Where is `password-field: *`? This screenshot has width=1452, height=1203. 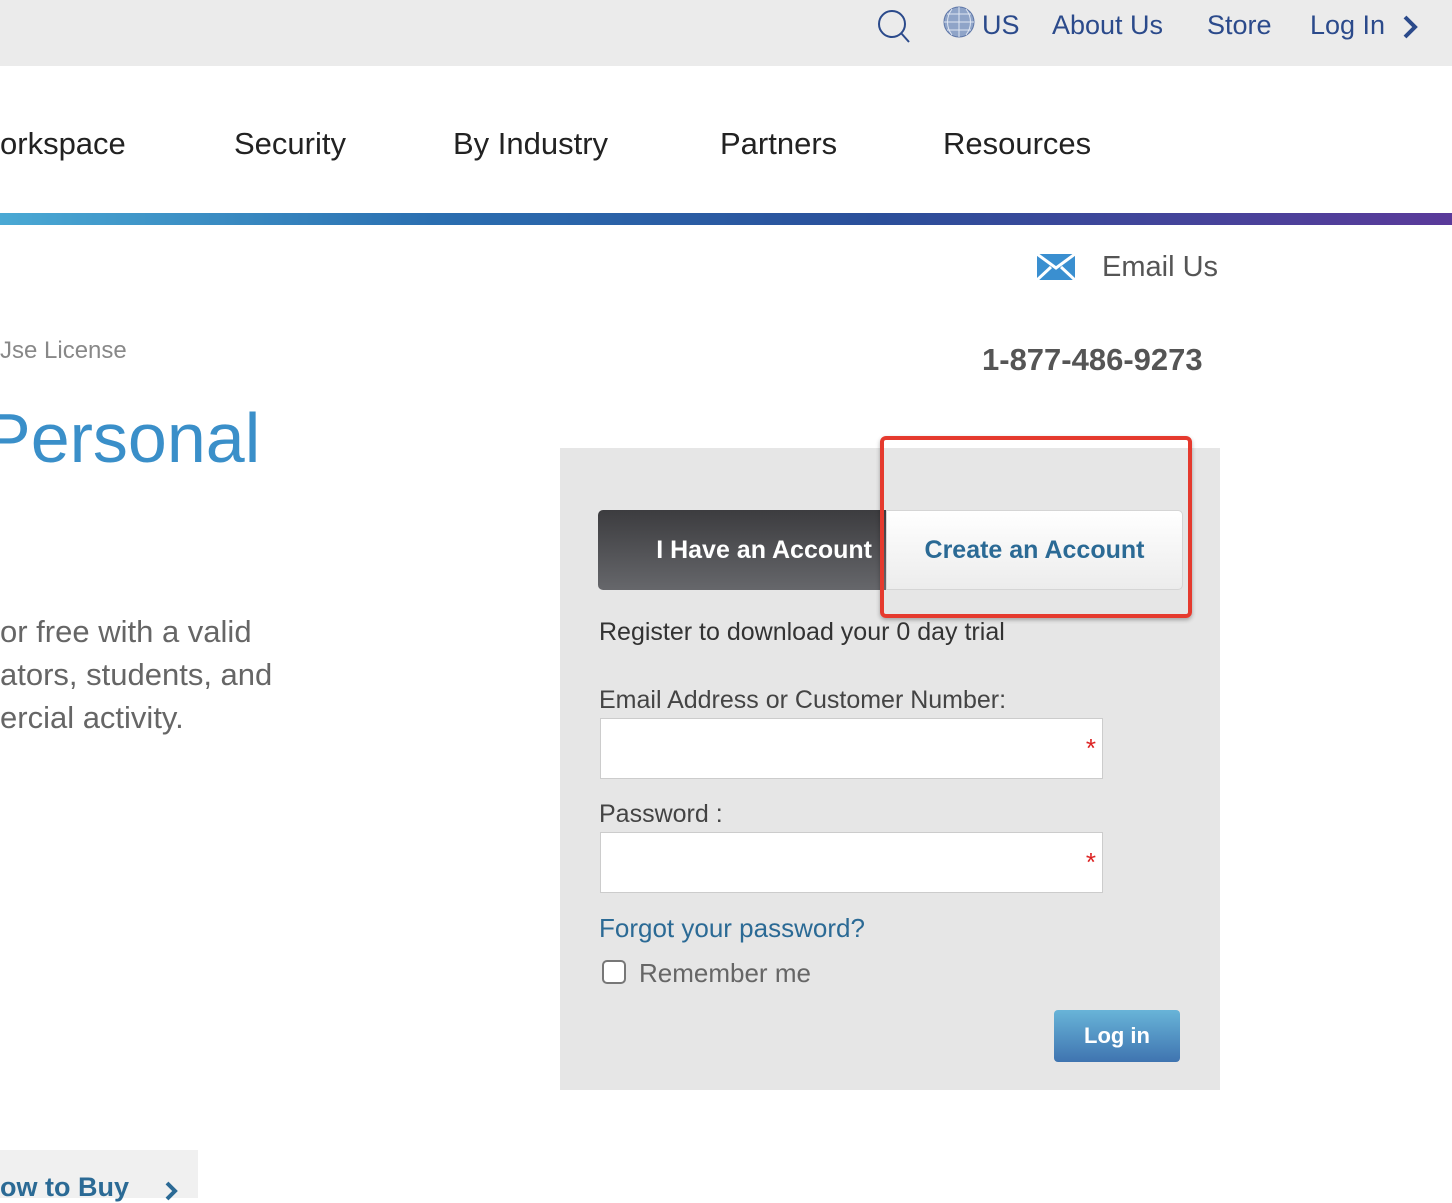 password-field: * is located at coordinates (851, 862).